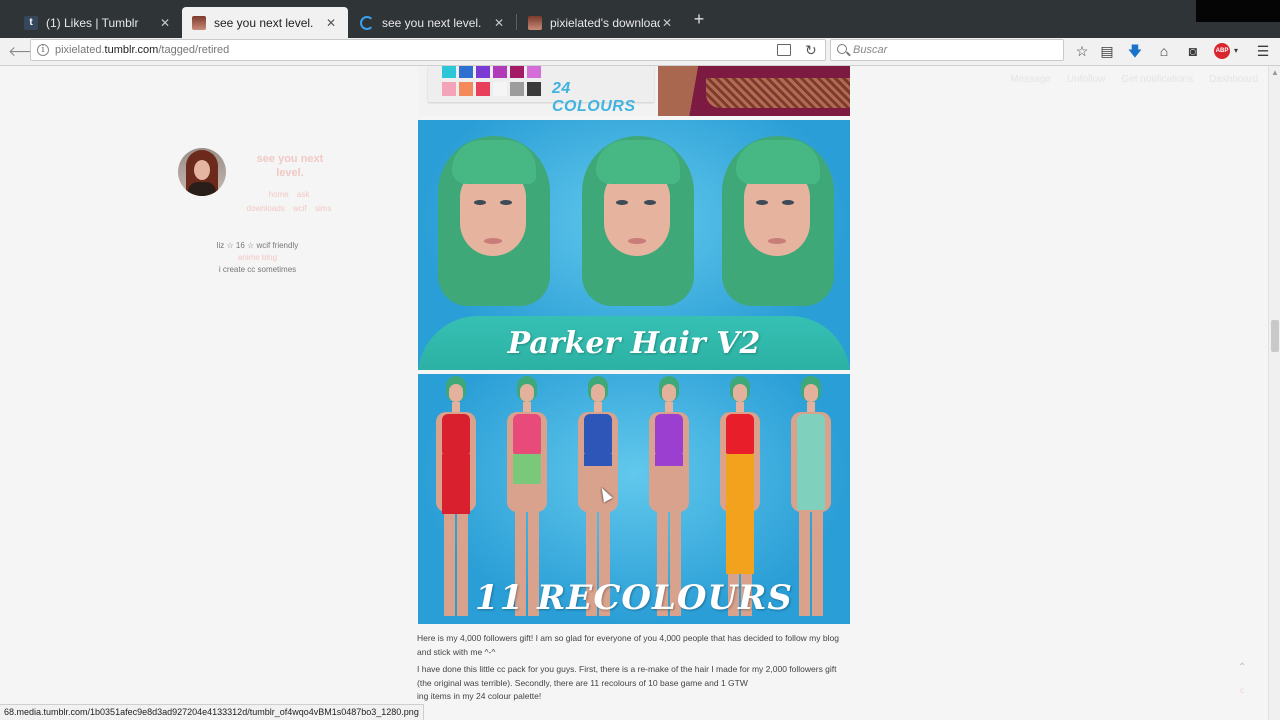 This screenshot has height=720, width=1280. I want to click on search-icon, so click(842, 49).